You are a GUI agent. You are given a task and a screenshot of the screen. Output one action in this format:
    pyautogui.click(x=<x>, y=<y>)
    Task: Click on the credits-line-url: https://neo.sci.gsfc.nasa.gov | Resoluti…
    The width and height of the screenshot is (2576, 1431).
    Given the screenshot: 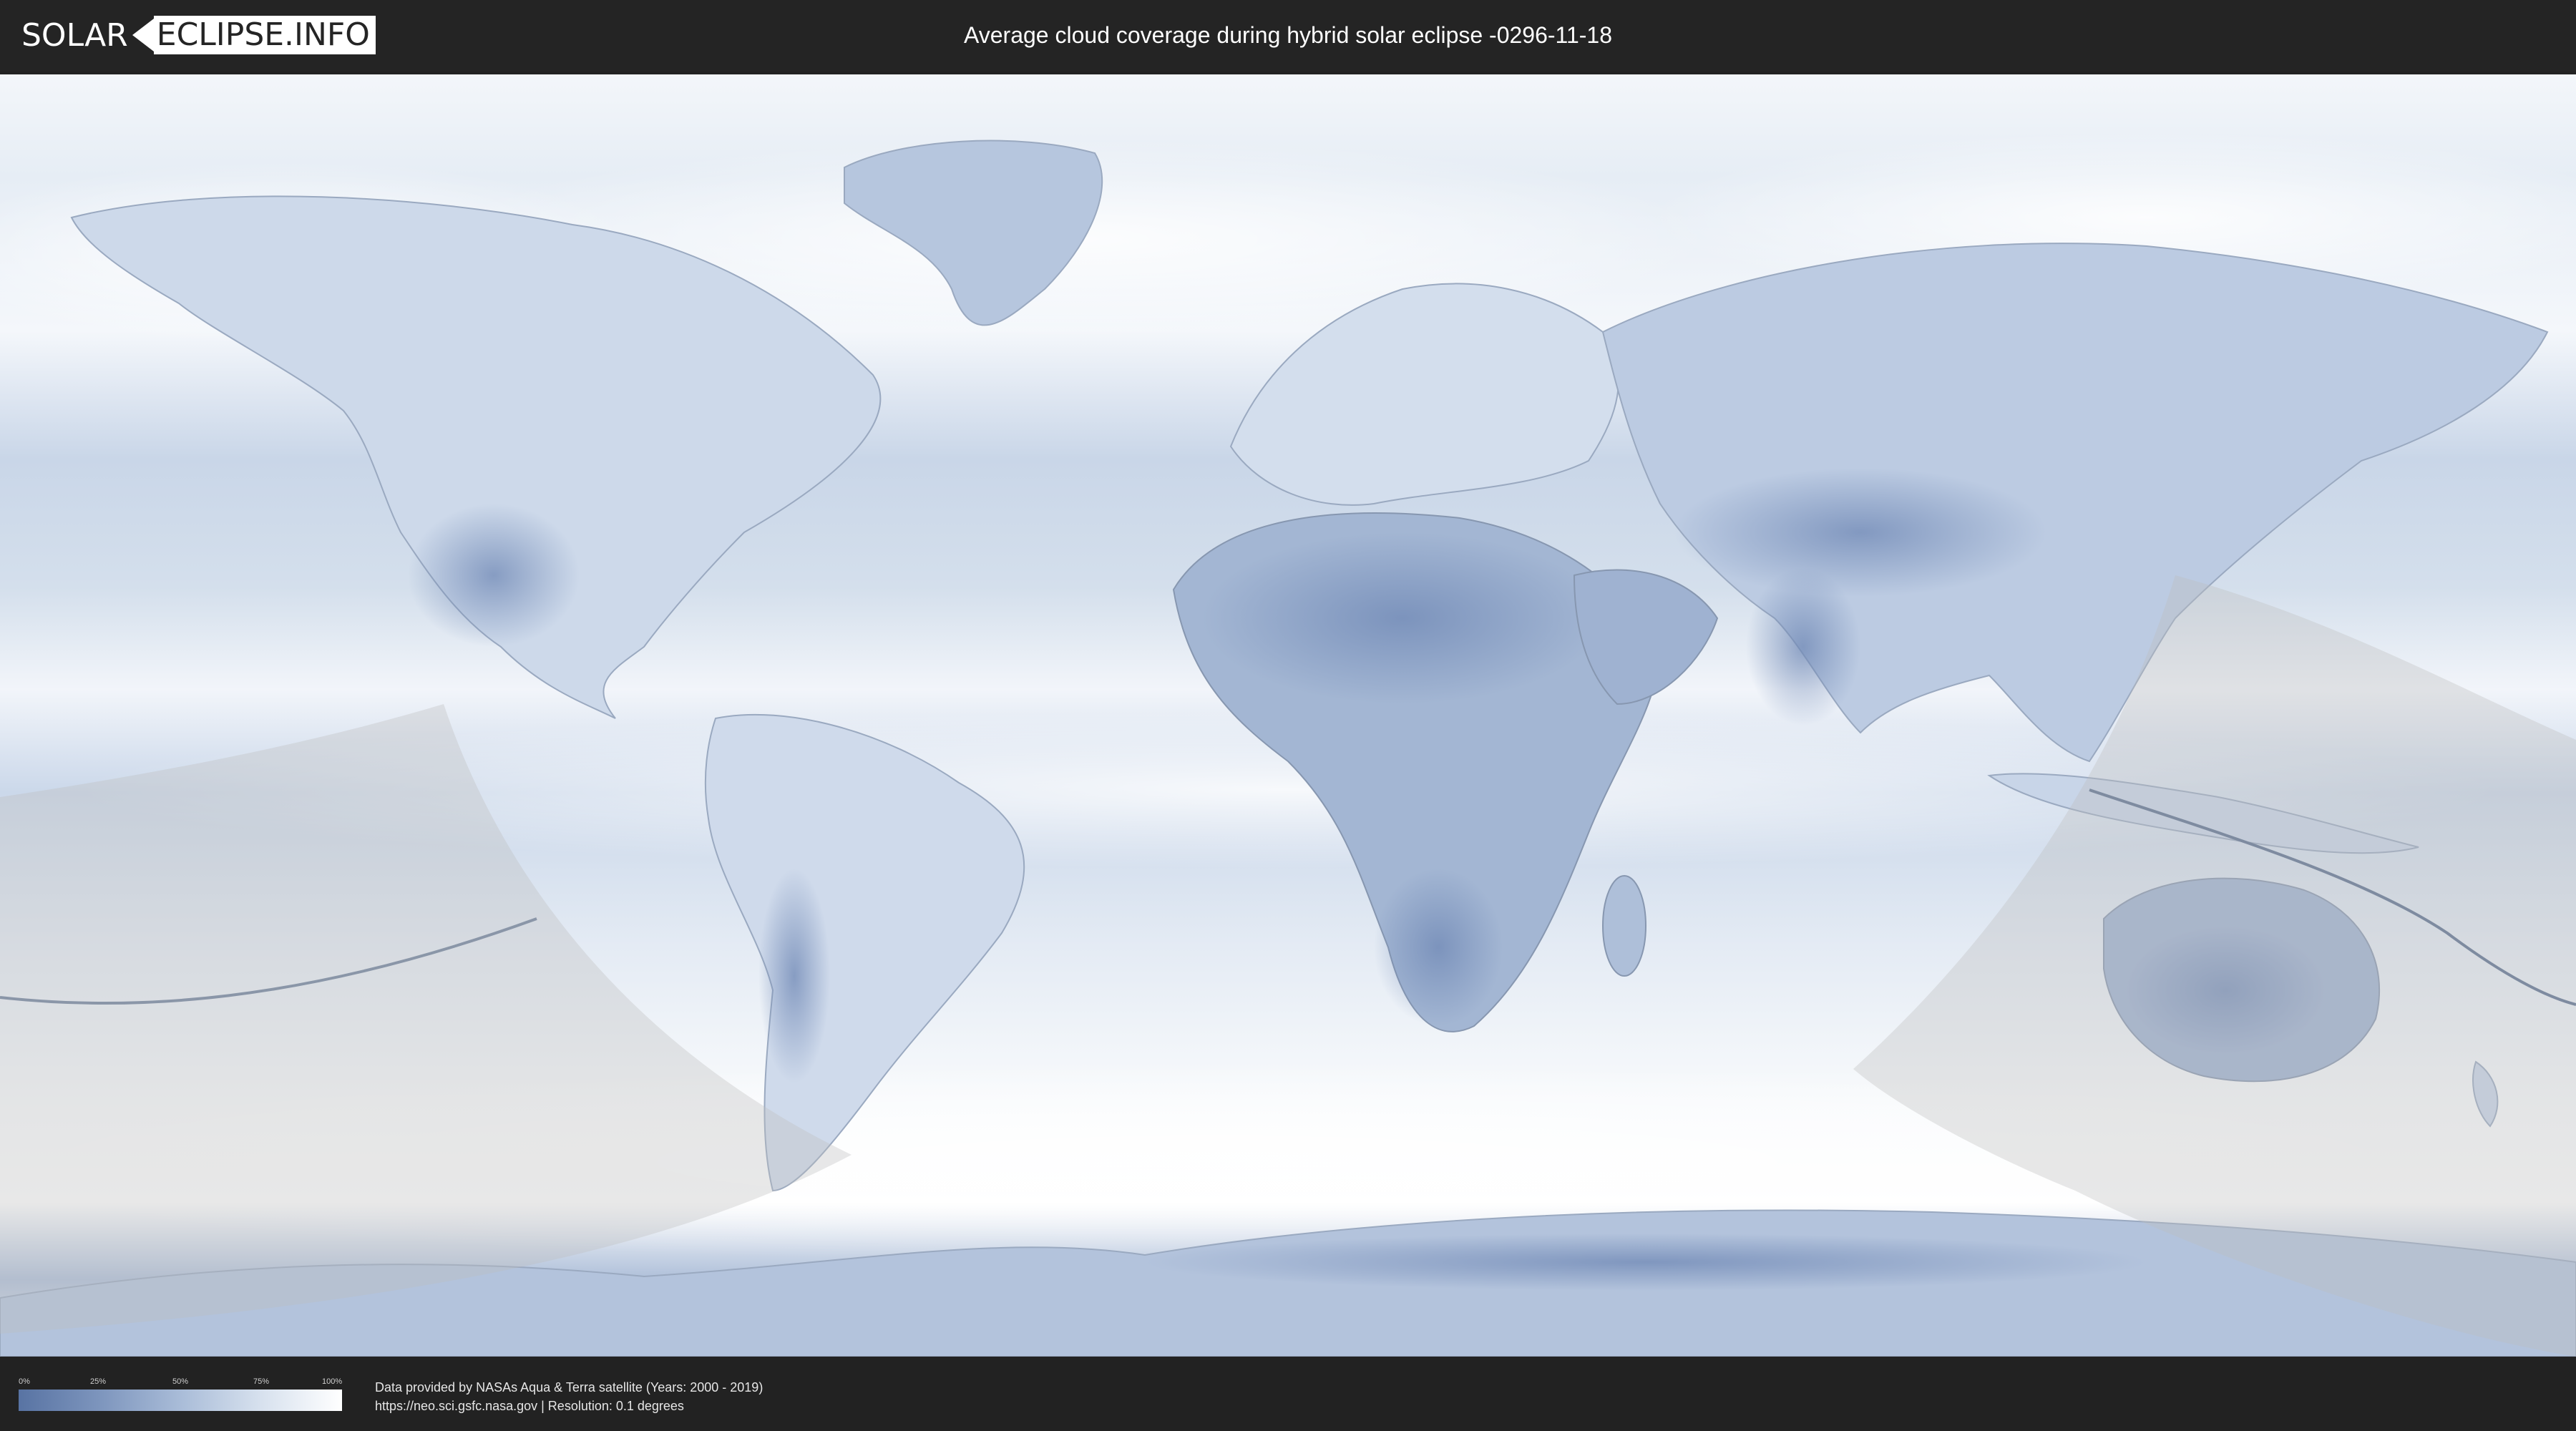 What is the action you would take?
    pyautogui.click(x=529, y=1406)
    